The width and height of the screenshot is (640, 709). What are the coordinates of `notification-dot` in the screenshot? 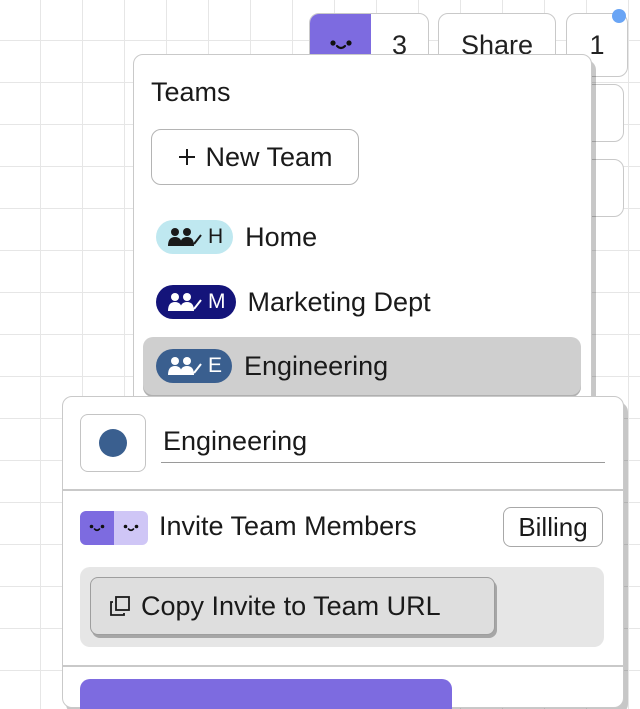 It's located at (619, 16).